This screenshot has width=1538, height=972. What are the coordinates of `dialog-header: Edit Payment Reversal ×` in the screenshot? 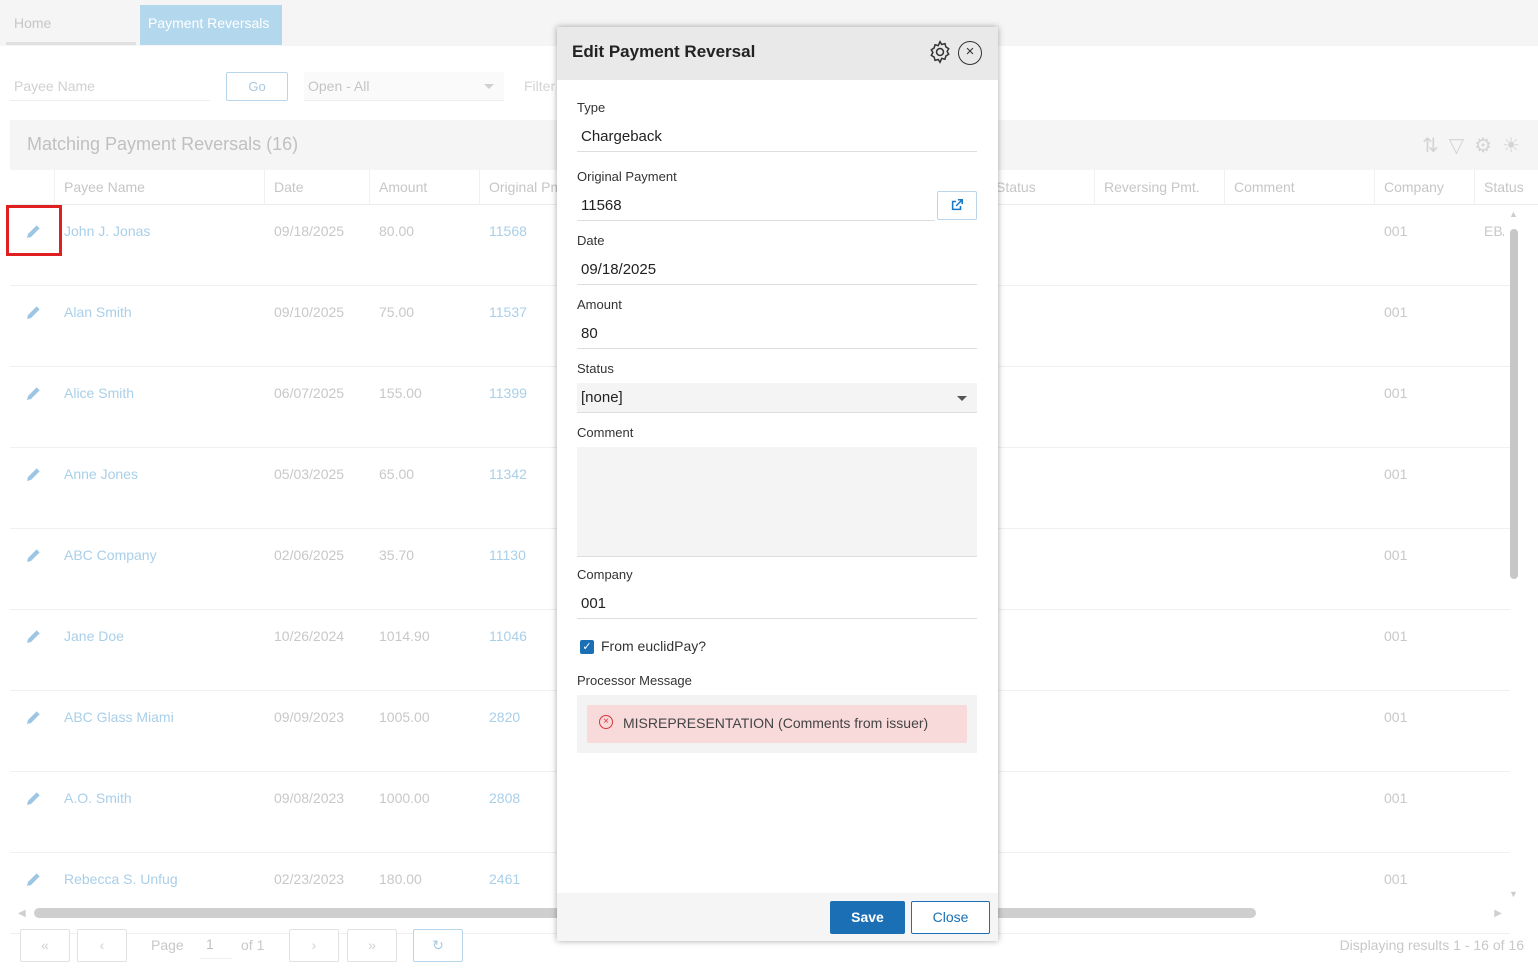 It's located at (777, 53).